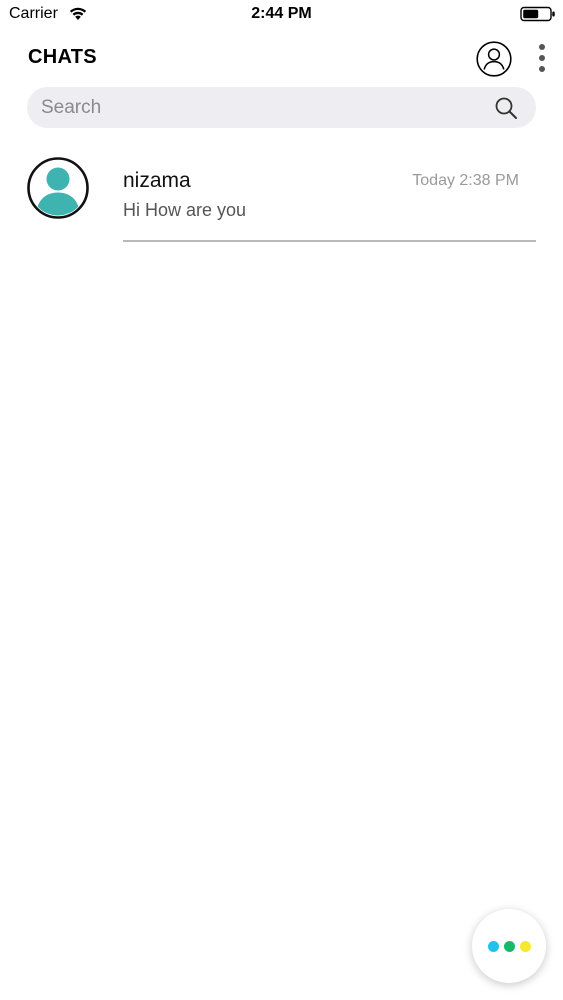 Image resolution: width=563 pixels, height=1000 pixels. I want to click on fab-dot-yellow, so click(525, 946).